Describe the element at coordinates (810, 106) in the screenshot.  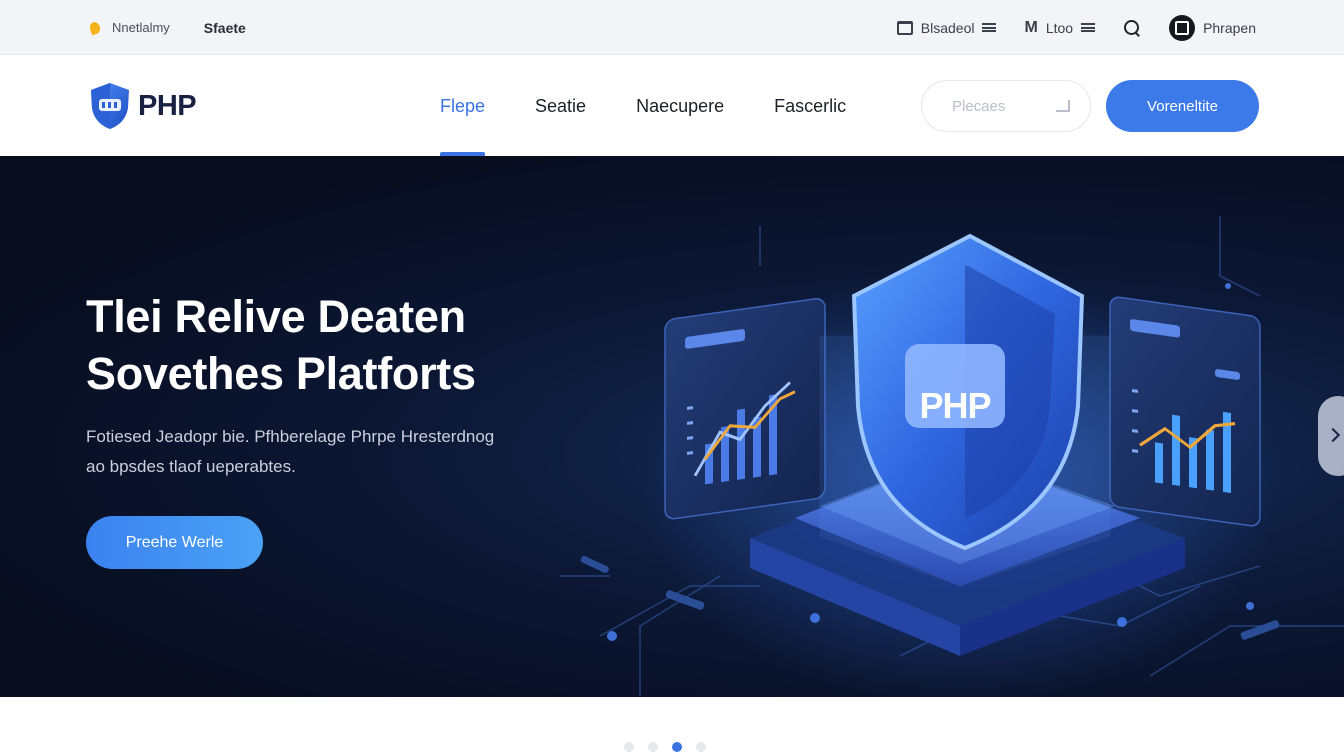
I see `nav-item-4: Fascerlic` at that location.